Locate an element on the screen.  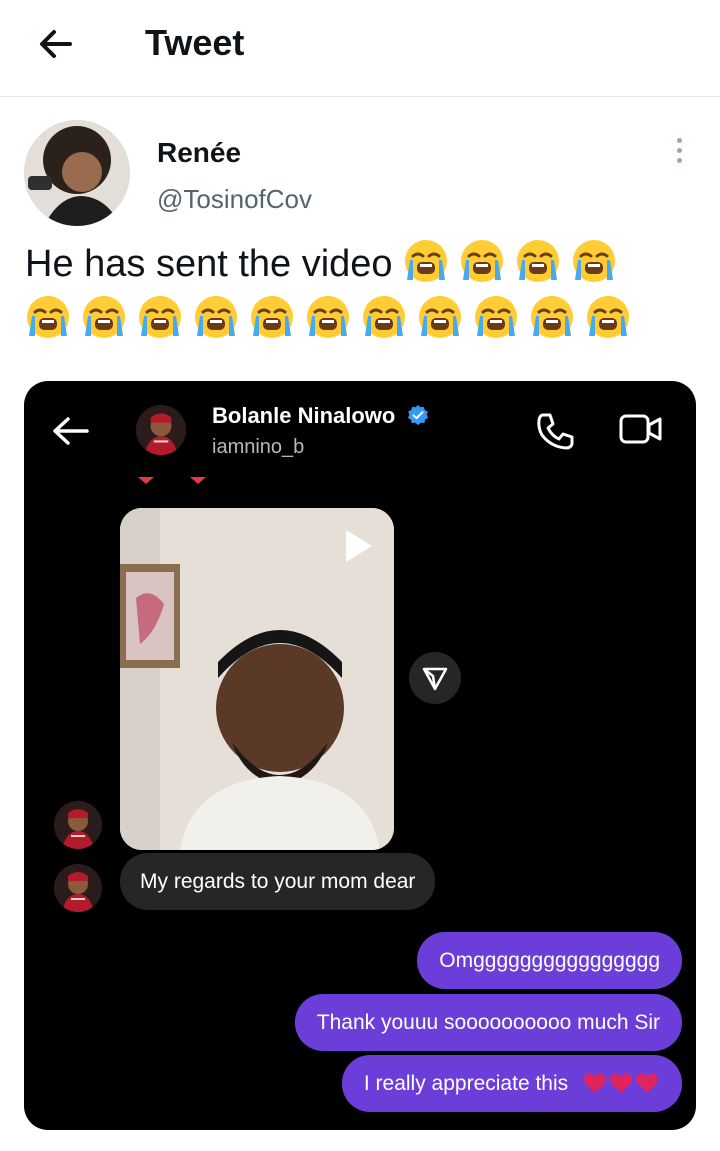
share-icon is located at coordinates (435, 679).